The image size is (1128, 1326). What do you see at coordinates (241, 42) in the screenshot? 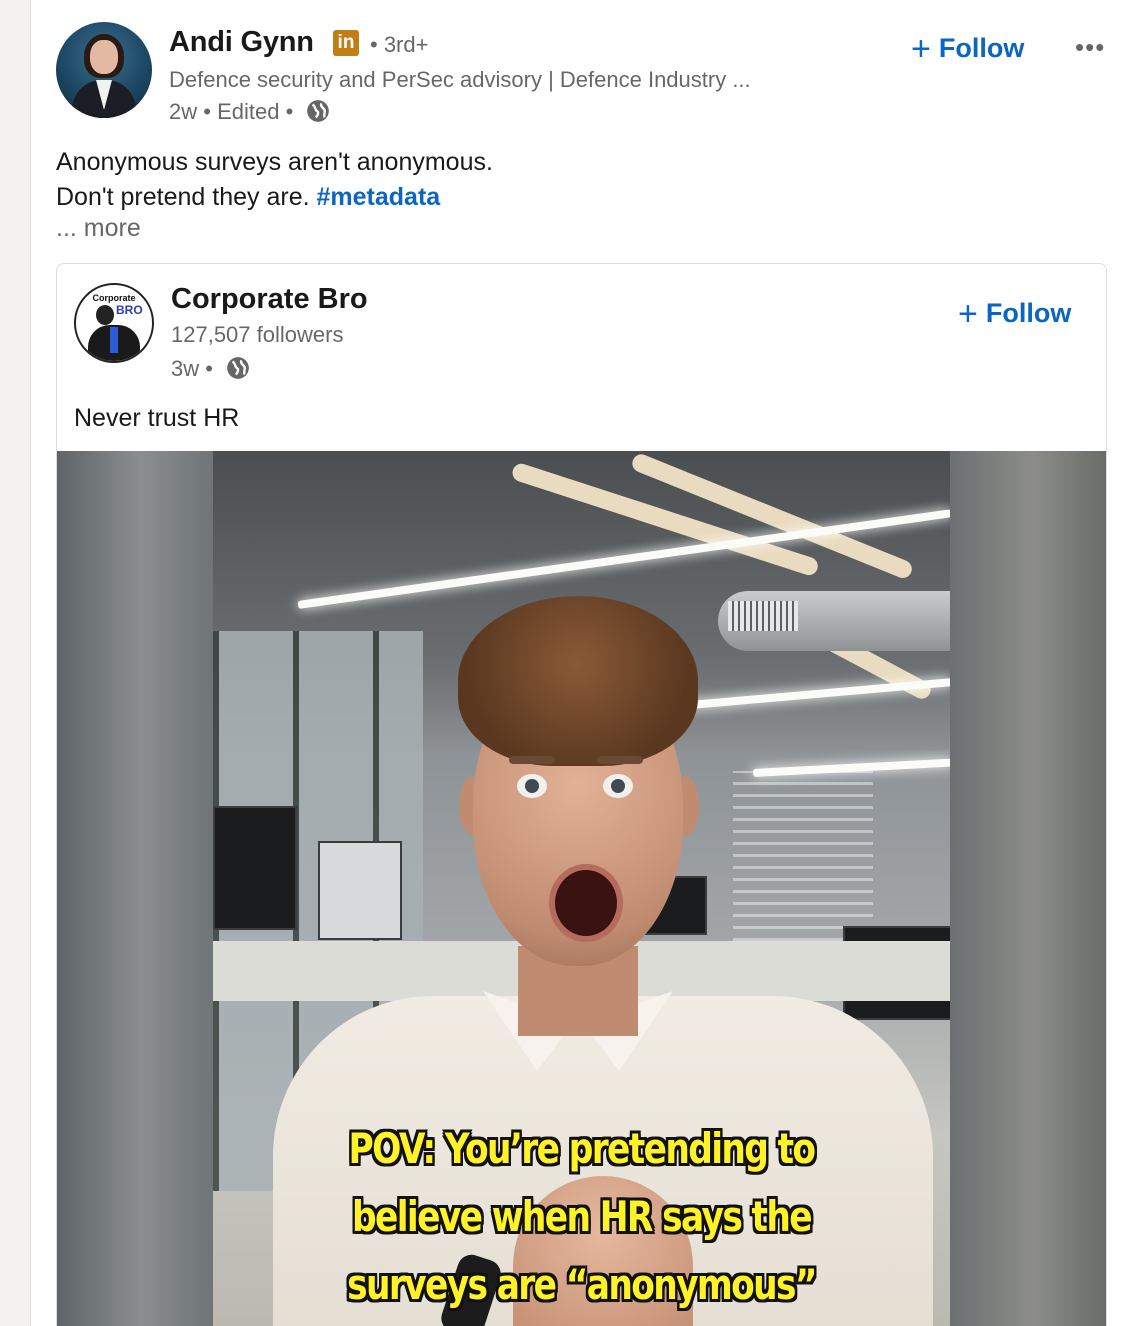
I see `author-name: Andi Gynn` at bounding box center [241, 42].